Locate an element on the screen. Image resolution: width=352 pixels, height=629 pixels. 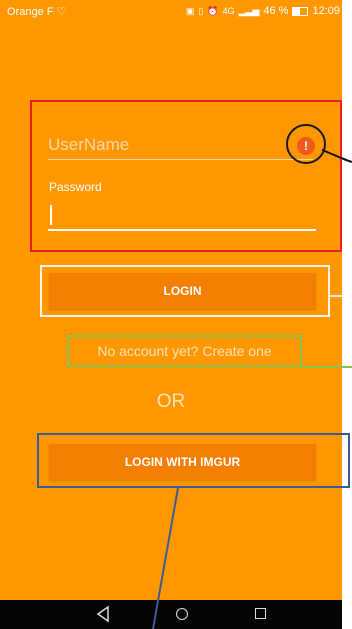
nfc-icon: ▣ is located at coordinates (190, 10).